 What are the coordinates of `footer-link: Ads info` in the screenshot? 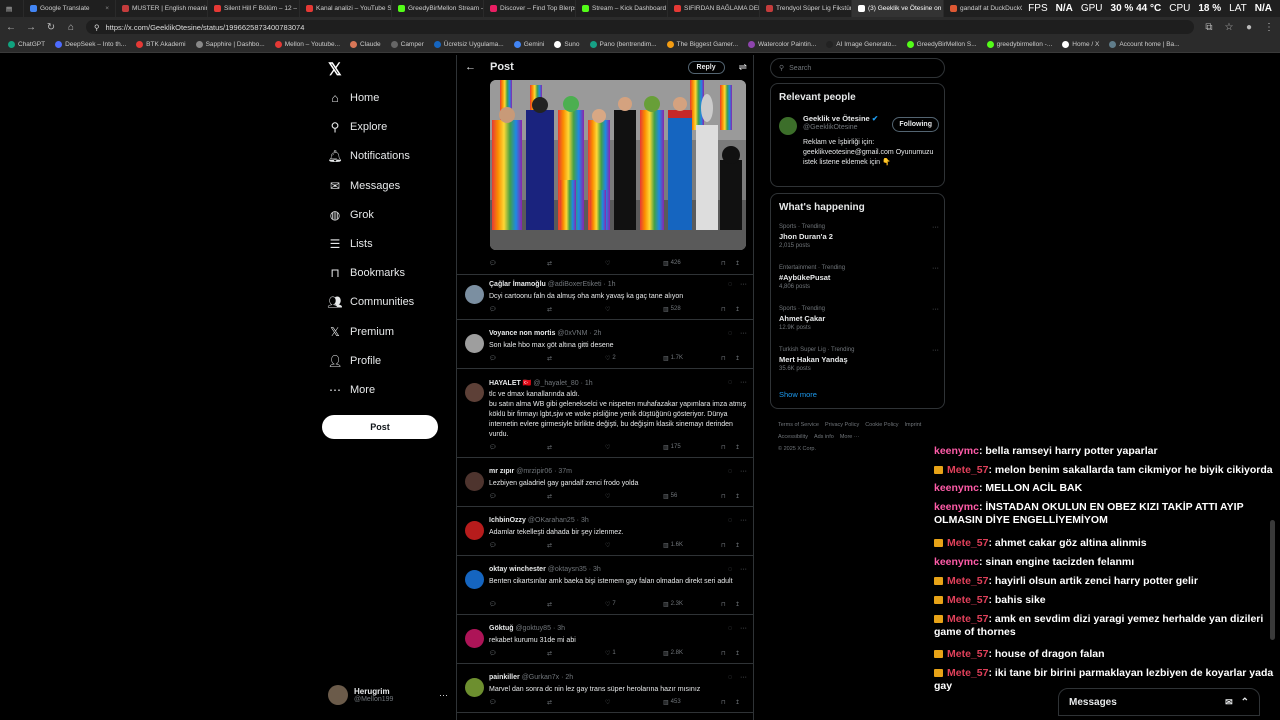 It's located at (824, 437).